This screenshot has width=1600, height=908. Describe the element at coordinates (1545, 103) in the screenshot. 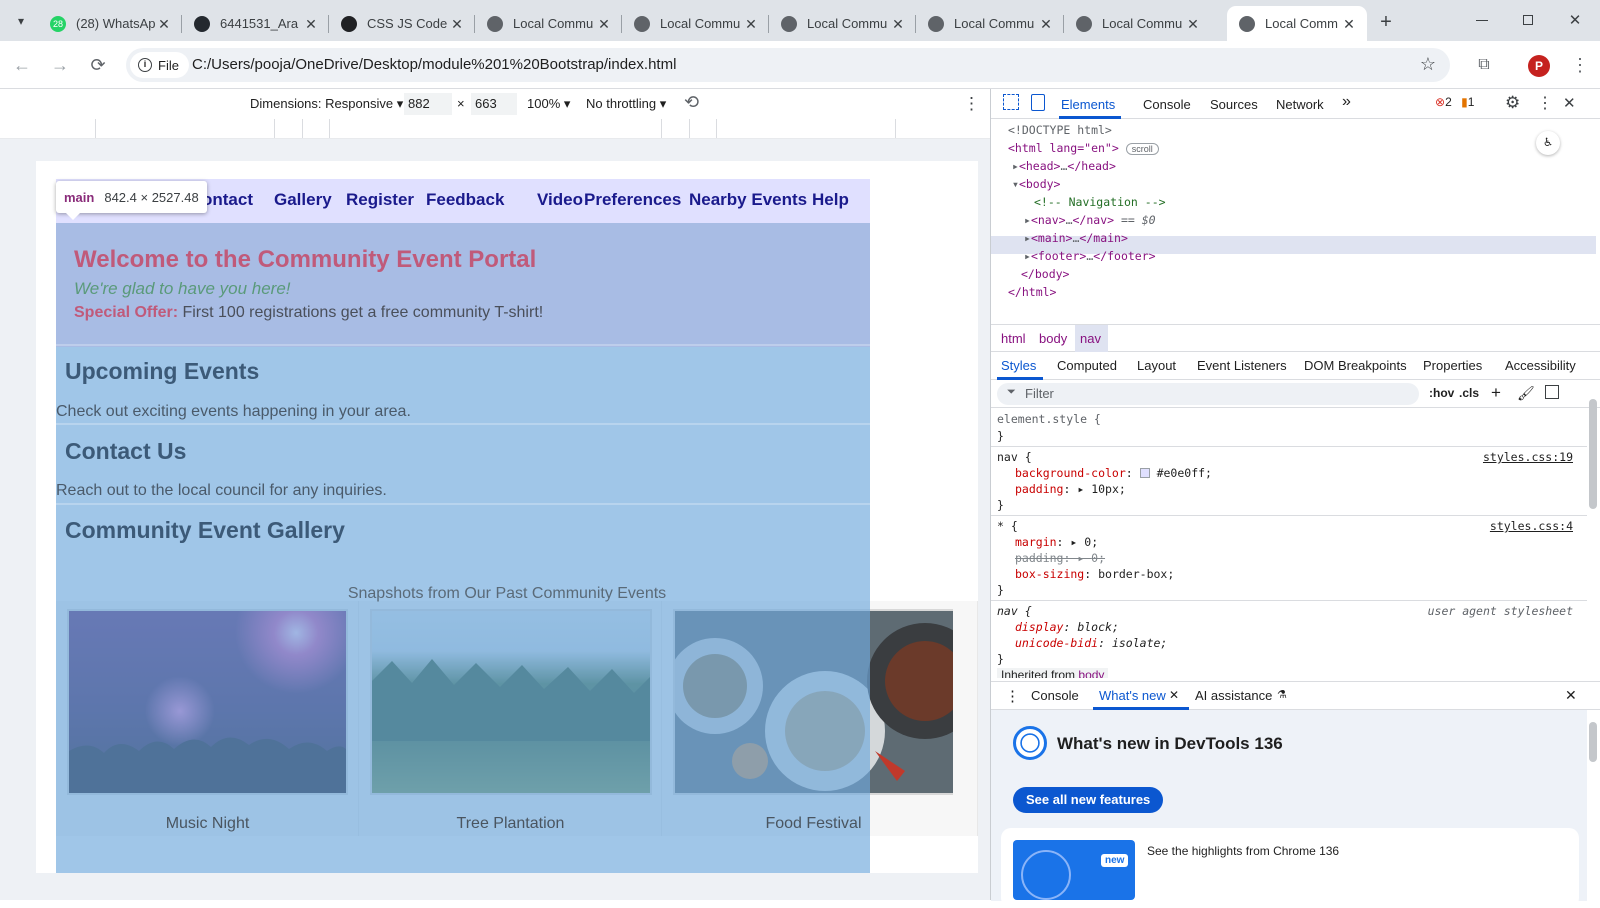

I see `devtools-menu-icon: ⋮` at that location.